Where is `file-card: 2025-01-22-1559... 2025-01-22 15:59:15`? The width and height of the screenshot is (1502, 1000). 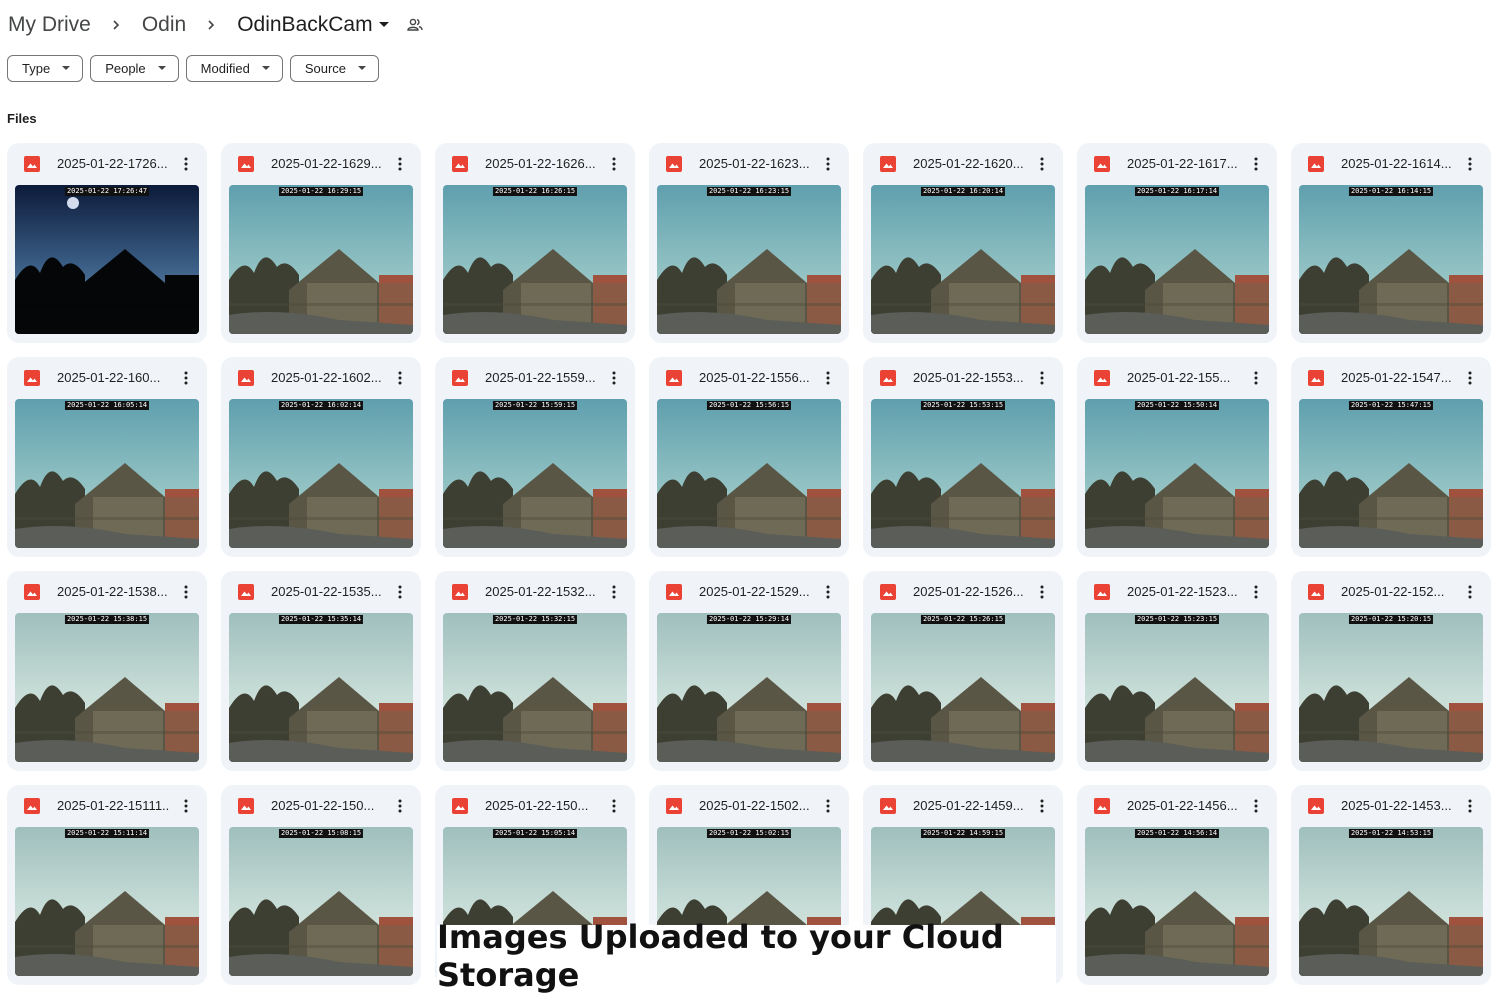
file-card: 2025-01-22-1559... 2025-01-22 15:59:15 is located at coordinates (535, 457).